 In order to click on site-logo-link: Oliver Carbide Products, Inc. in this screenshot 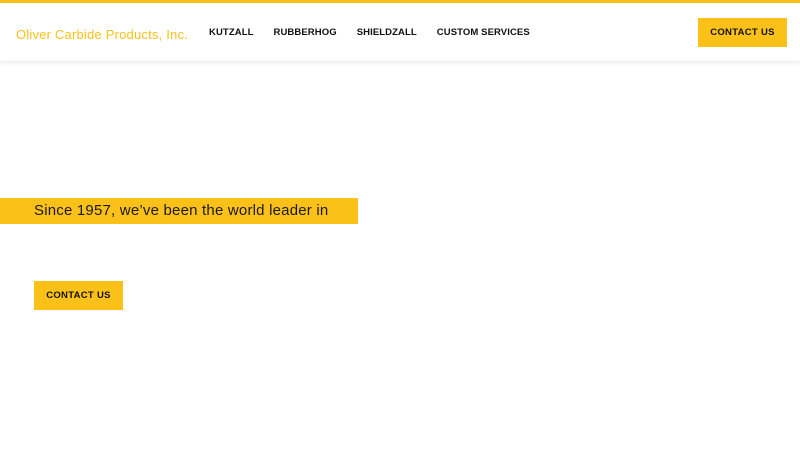, I will do `click(102, 34)`.